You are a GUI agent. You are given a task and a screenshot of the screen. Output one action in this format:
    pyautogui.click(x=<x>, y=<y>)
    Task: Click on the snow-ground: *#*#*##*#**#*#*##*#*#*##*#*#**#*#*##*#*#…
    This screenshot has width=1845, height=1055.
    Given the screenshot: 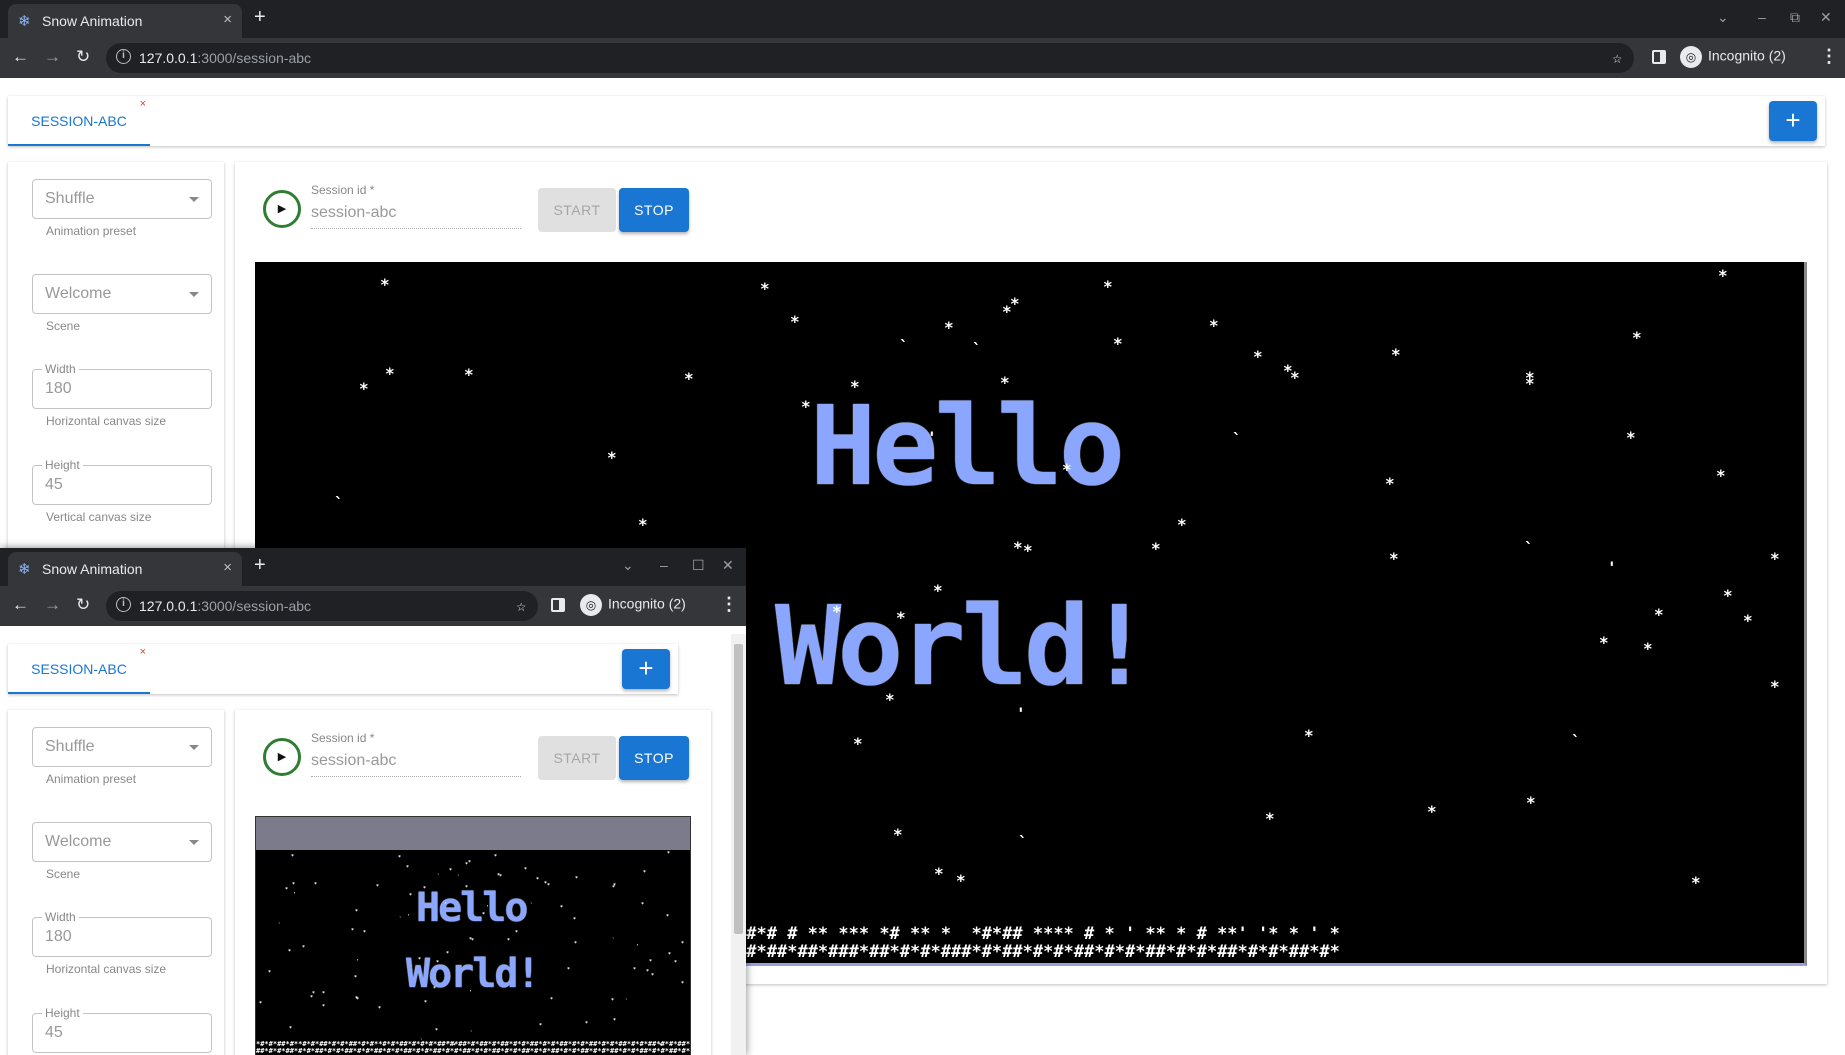 What is the action you would take?
    pyautogui.click(x=473, y=1048)
    